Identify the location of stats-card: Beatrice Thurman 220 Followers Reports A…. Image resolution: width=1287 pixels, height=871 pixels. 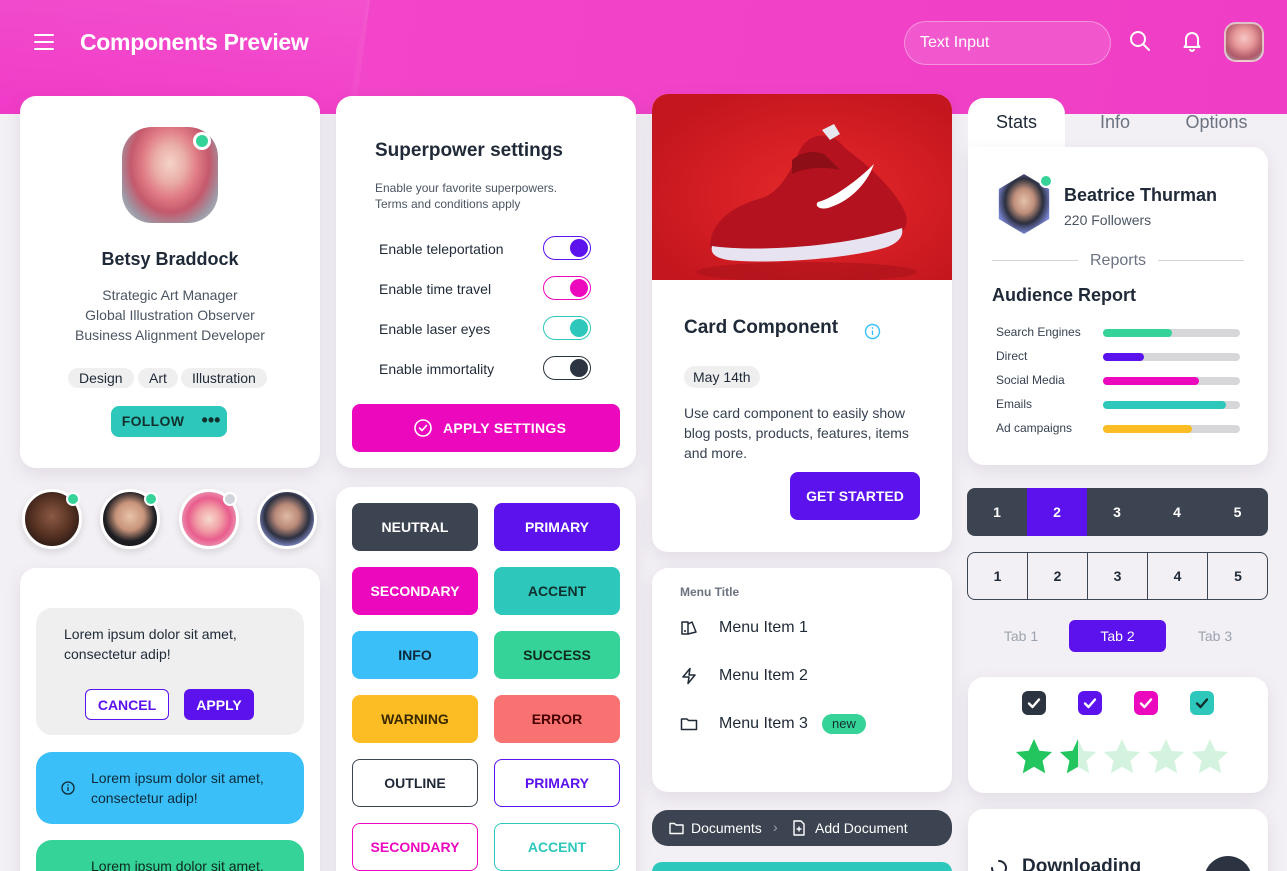
(1118, 306).